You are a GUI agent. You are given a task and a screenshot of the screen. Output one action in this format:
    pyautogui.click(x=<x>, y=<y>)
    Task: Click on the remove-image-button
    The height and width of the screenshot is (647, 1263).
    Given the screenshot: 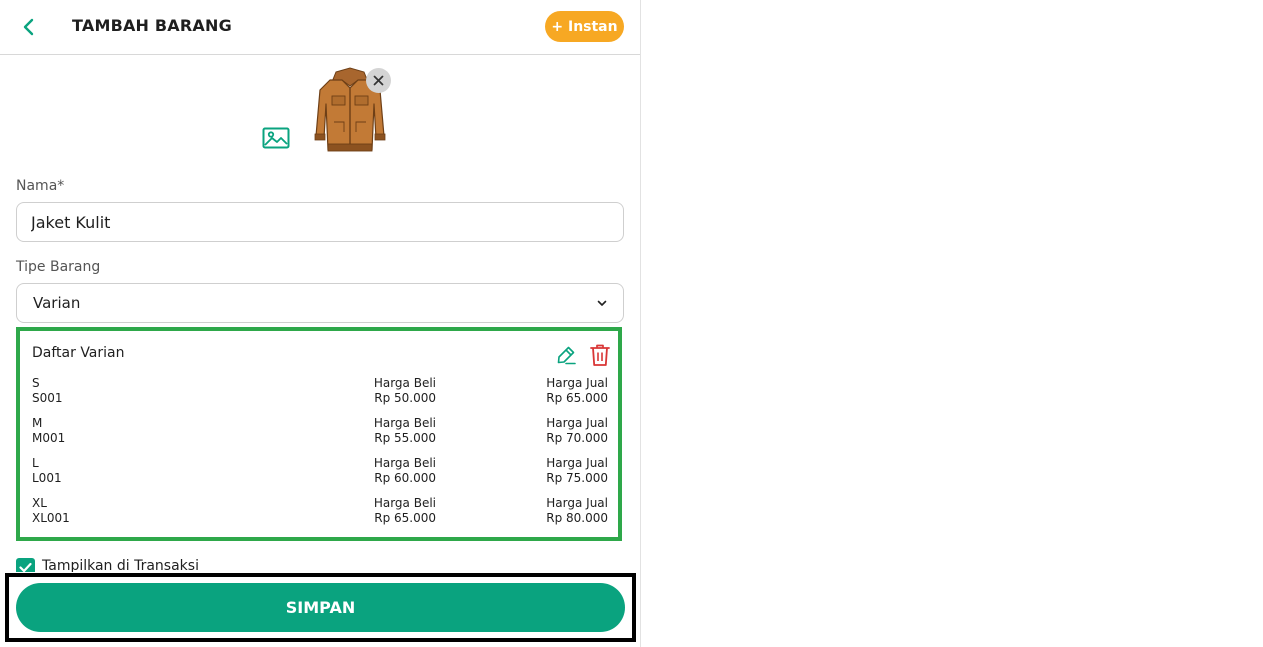 What is the action you would take?
    pyautogui.click(x=378, y=80)
    